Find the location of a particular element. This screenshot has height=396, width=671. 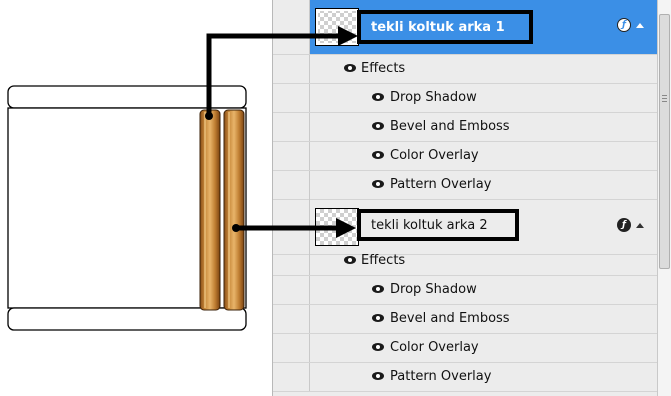

layer-row-1: tekli koltuk arka 1 ƒ is located at coordinates (465, 27).